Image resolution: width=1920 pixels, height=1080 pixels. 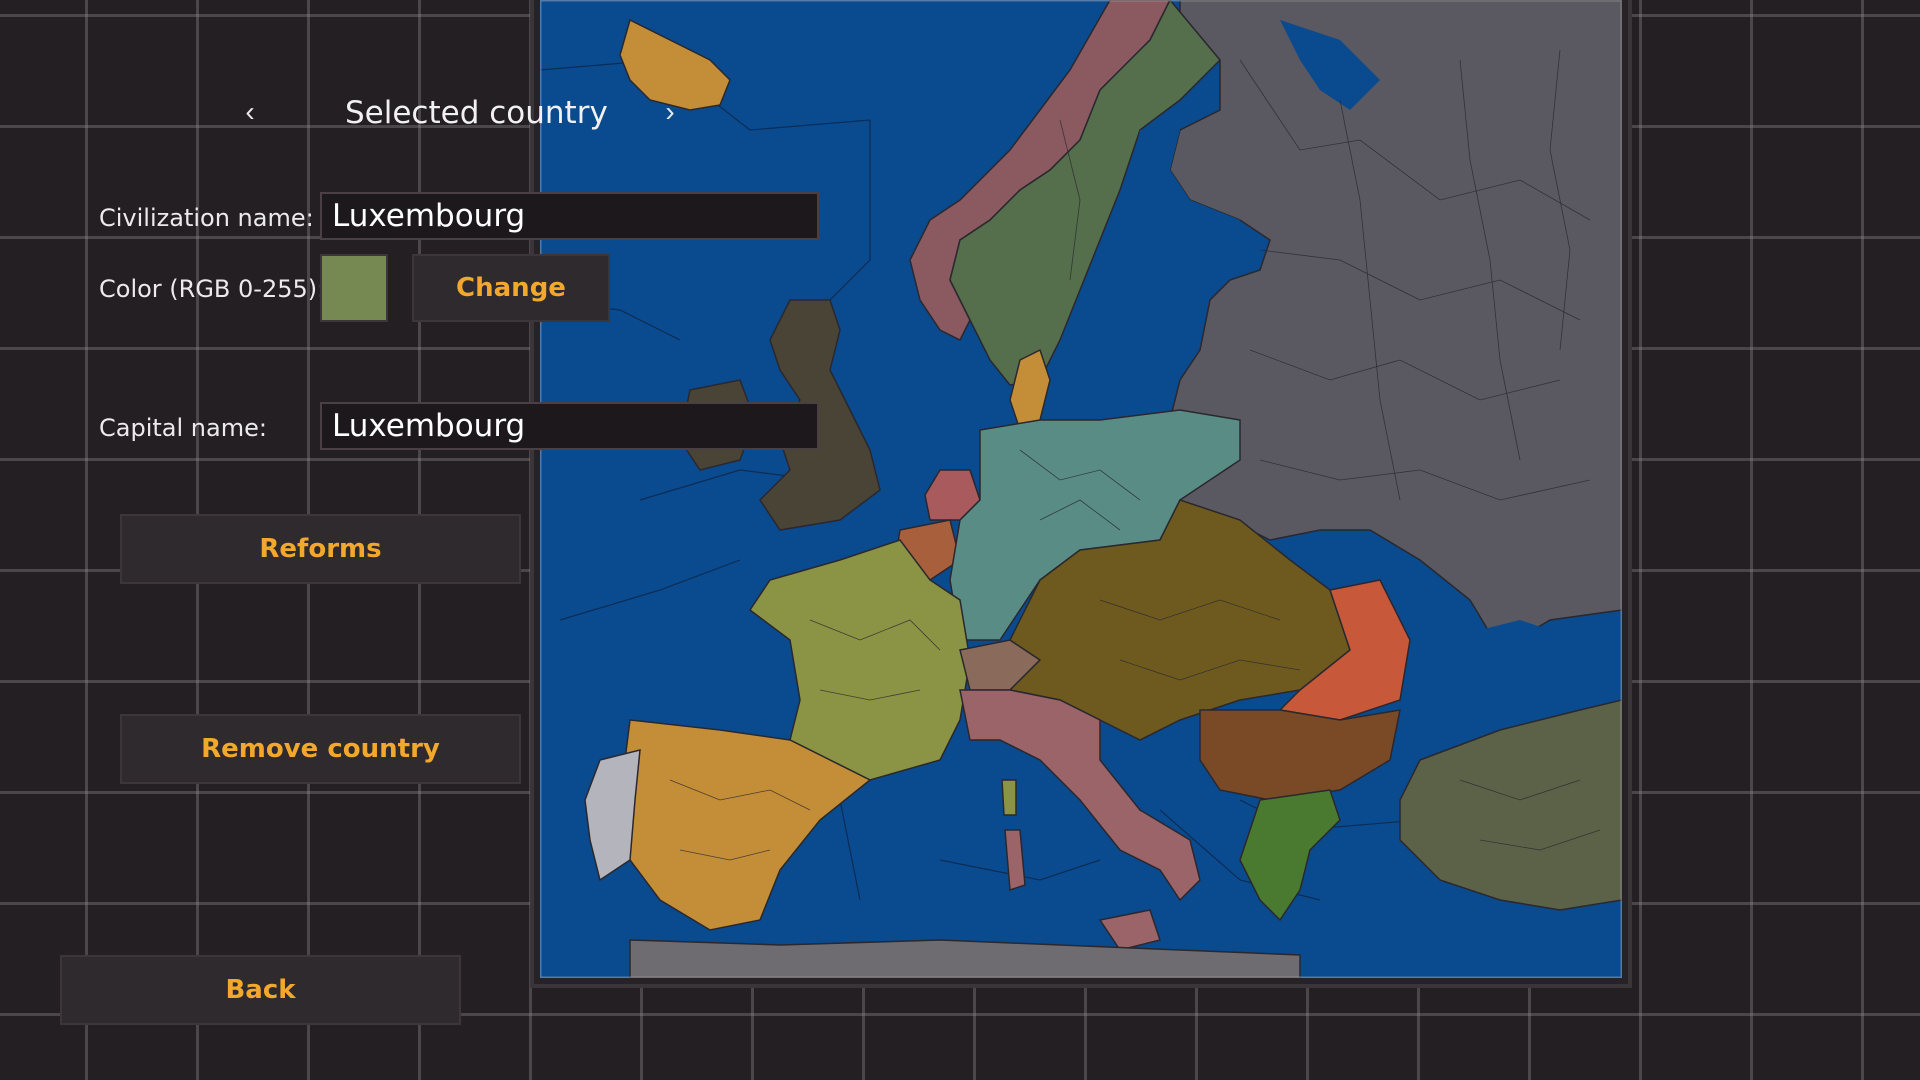 What do you see at coordinates (320, 749) in the screenshot?
I see `remove-country-button: Remove country` at bounding box center [320, 749].